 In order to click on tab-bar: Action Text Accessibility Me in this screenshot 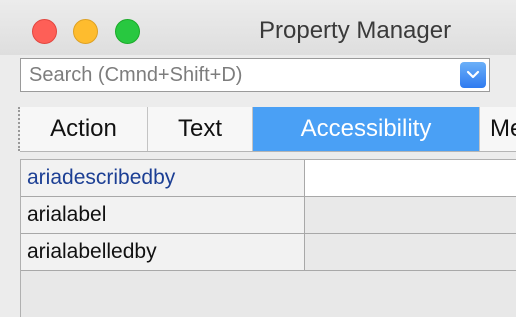, I will do `click(268, 129)`.